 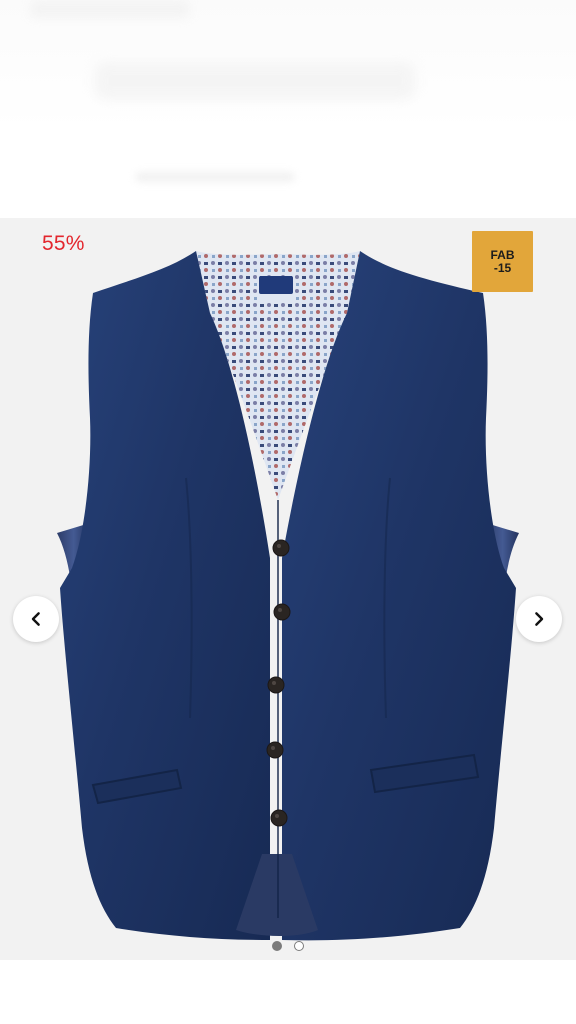 I want to click on promo-tag: FAB -15, so click(x=502, y=261).